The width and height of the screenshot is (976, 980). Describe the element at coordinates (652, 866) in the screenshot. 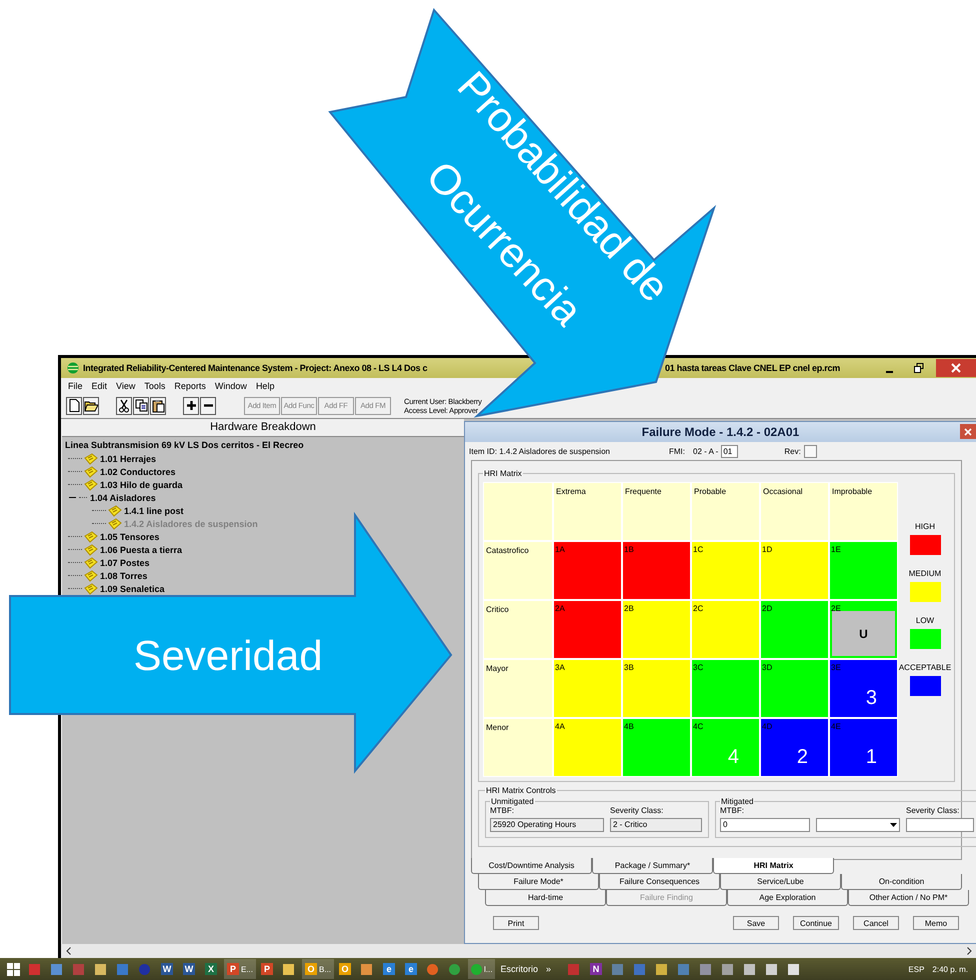

I see `tab: Package / Summary*` at that location.